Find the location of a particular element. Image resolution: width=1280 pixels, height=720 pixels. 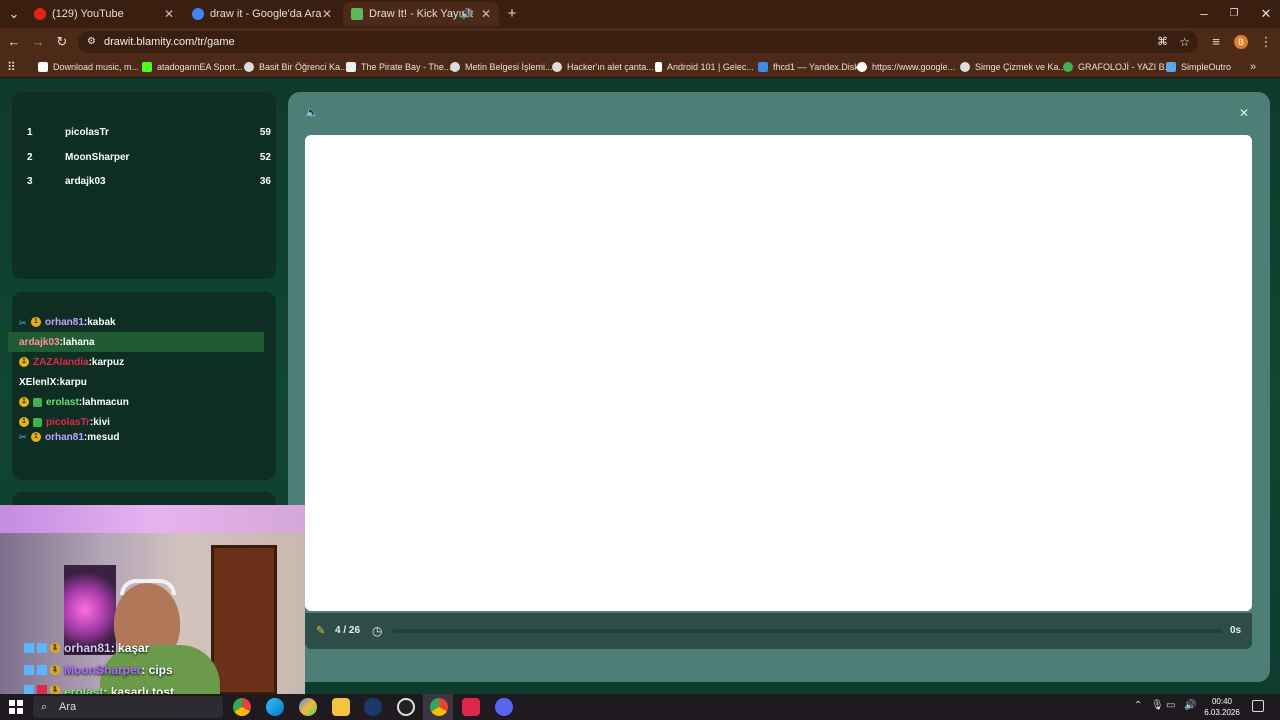

notification-icon is located at coordinates (1258, 706).